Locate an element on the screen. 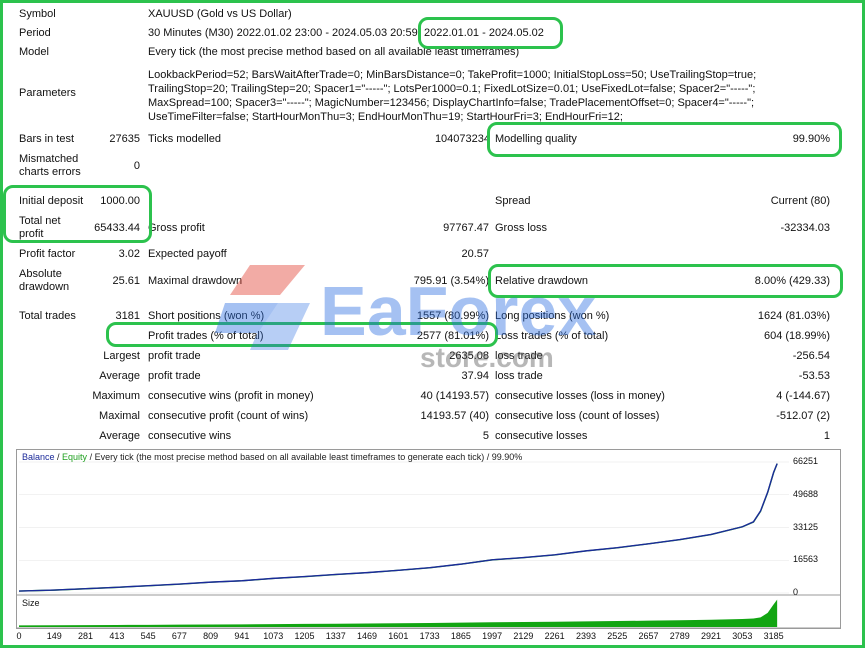  x-tick-label: 2921 is located at coordinates (711, 636).